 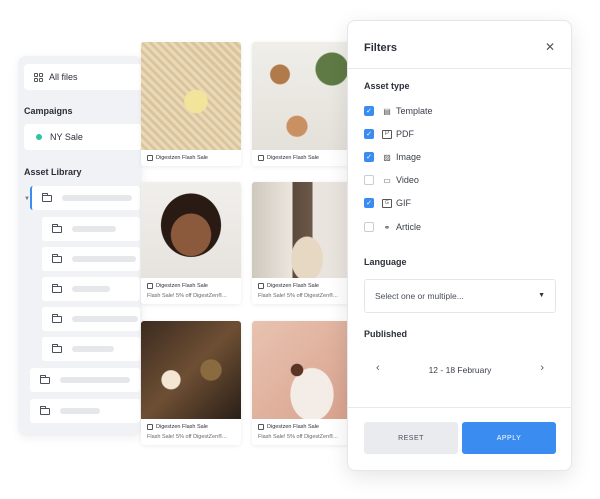 I want to click on panel-footer-divider, so click(x=459, y=407).